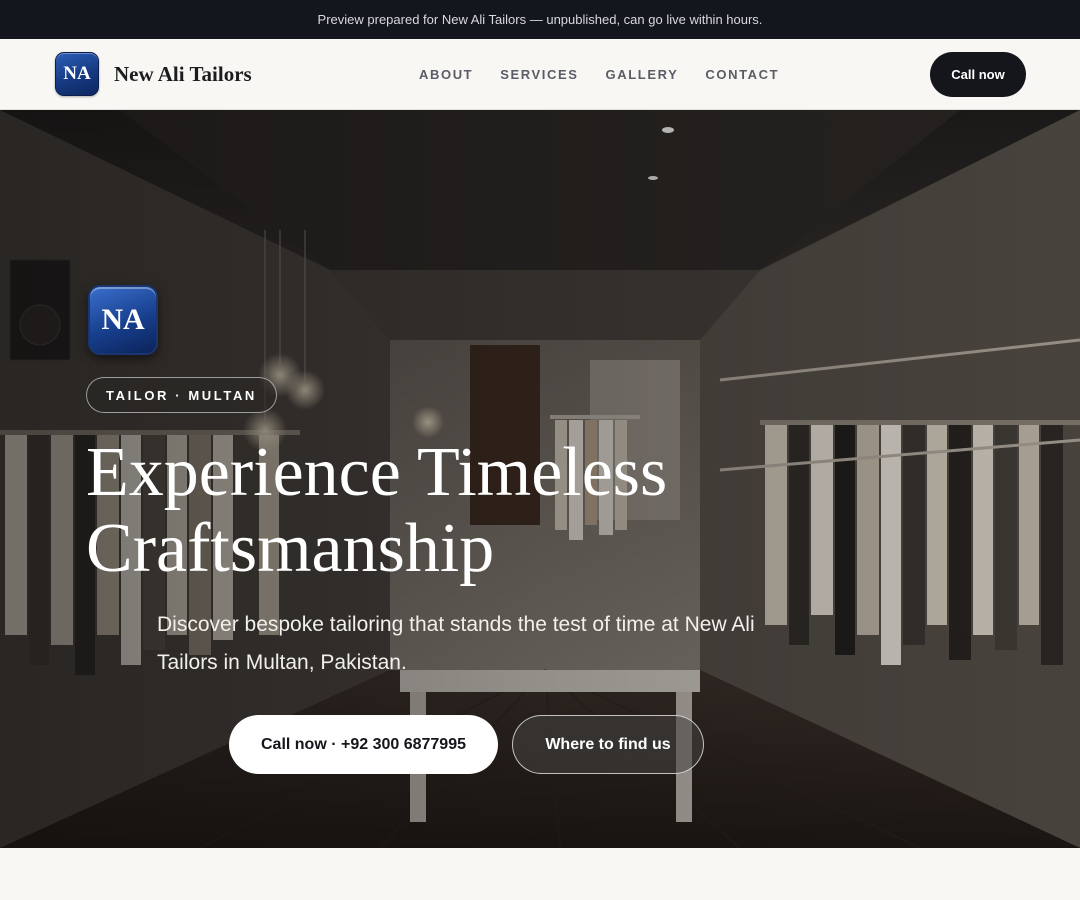 This screenshot has height=900, width=1080. I want to click on logo-monogram: NA, so click(77, 73).